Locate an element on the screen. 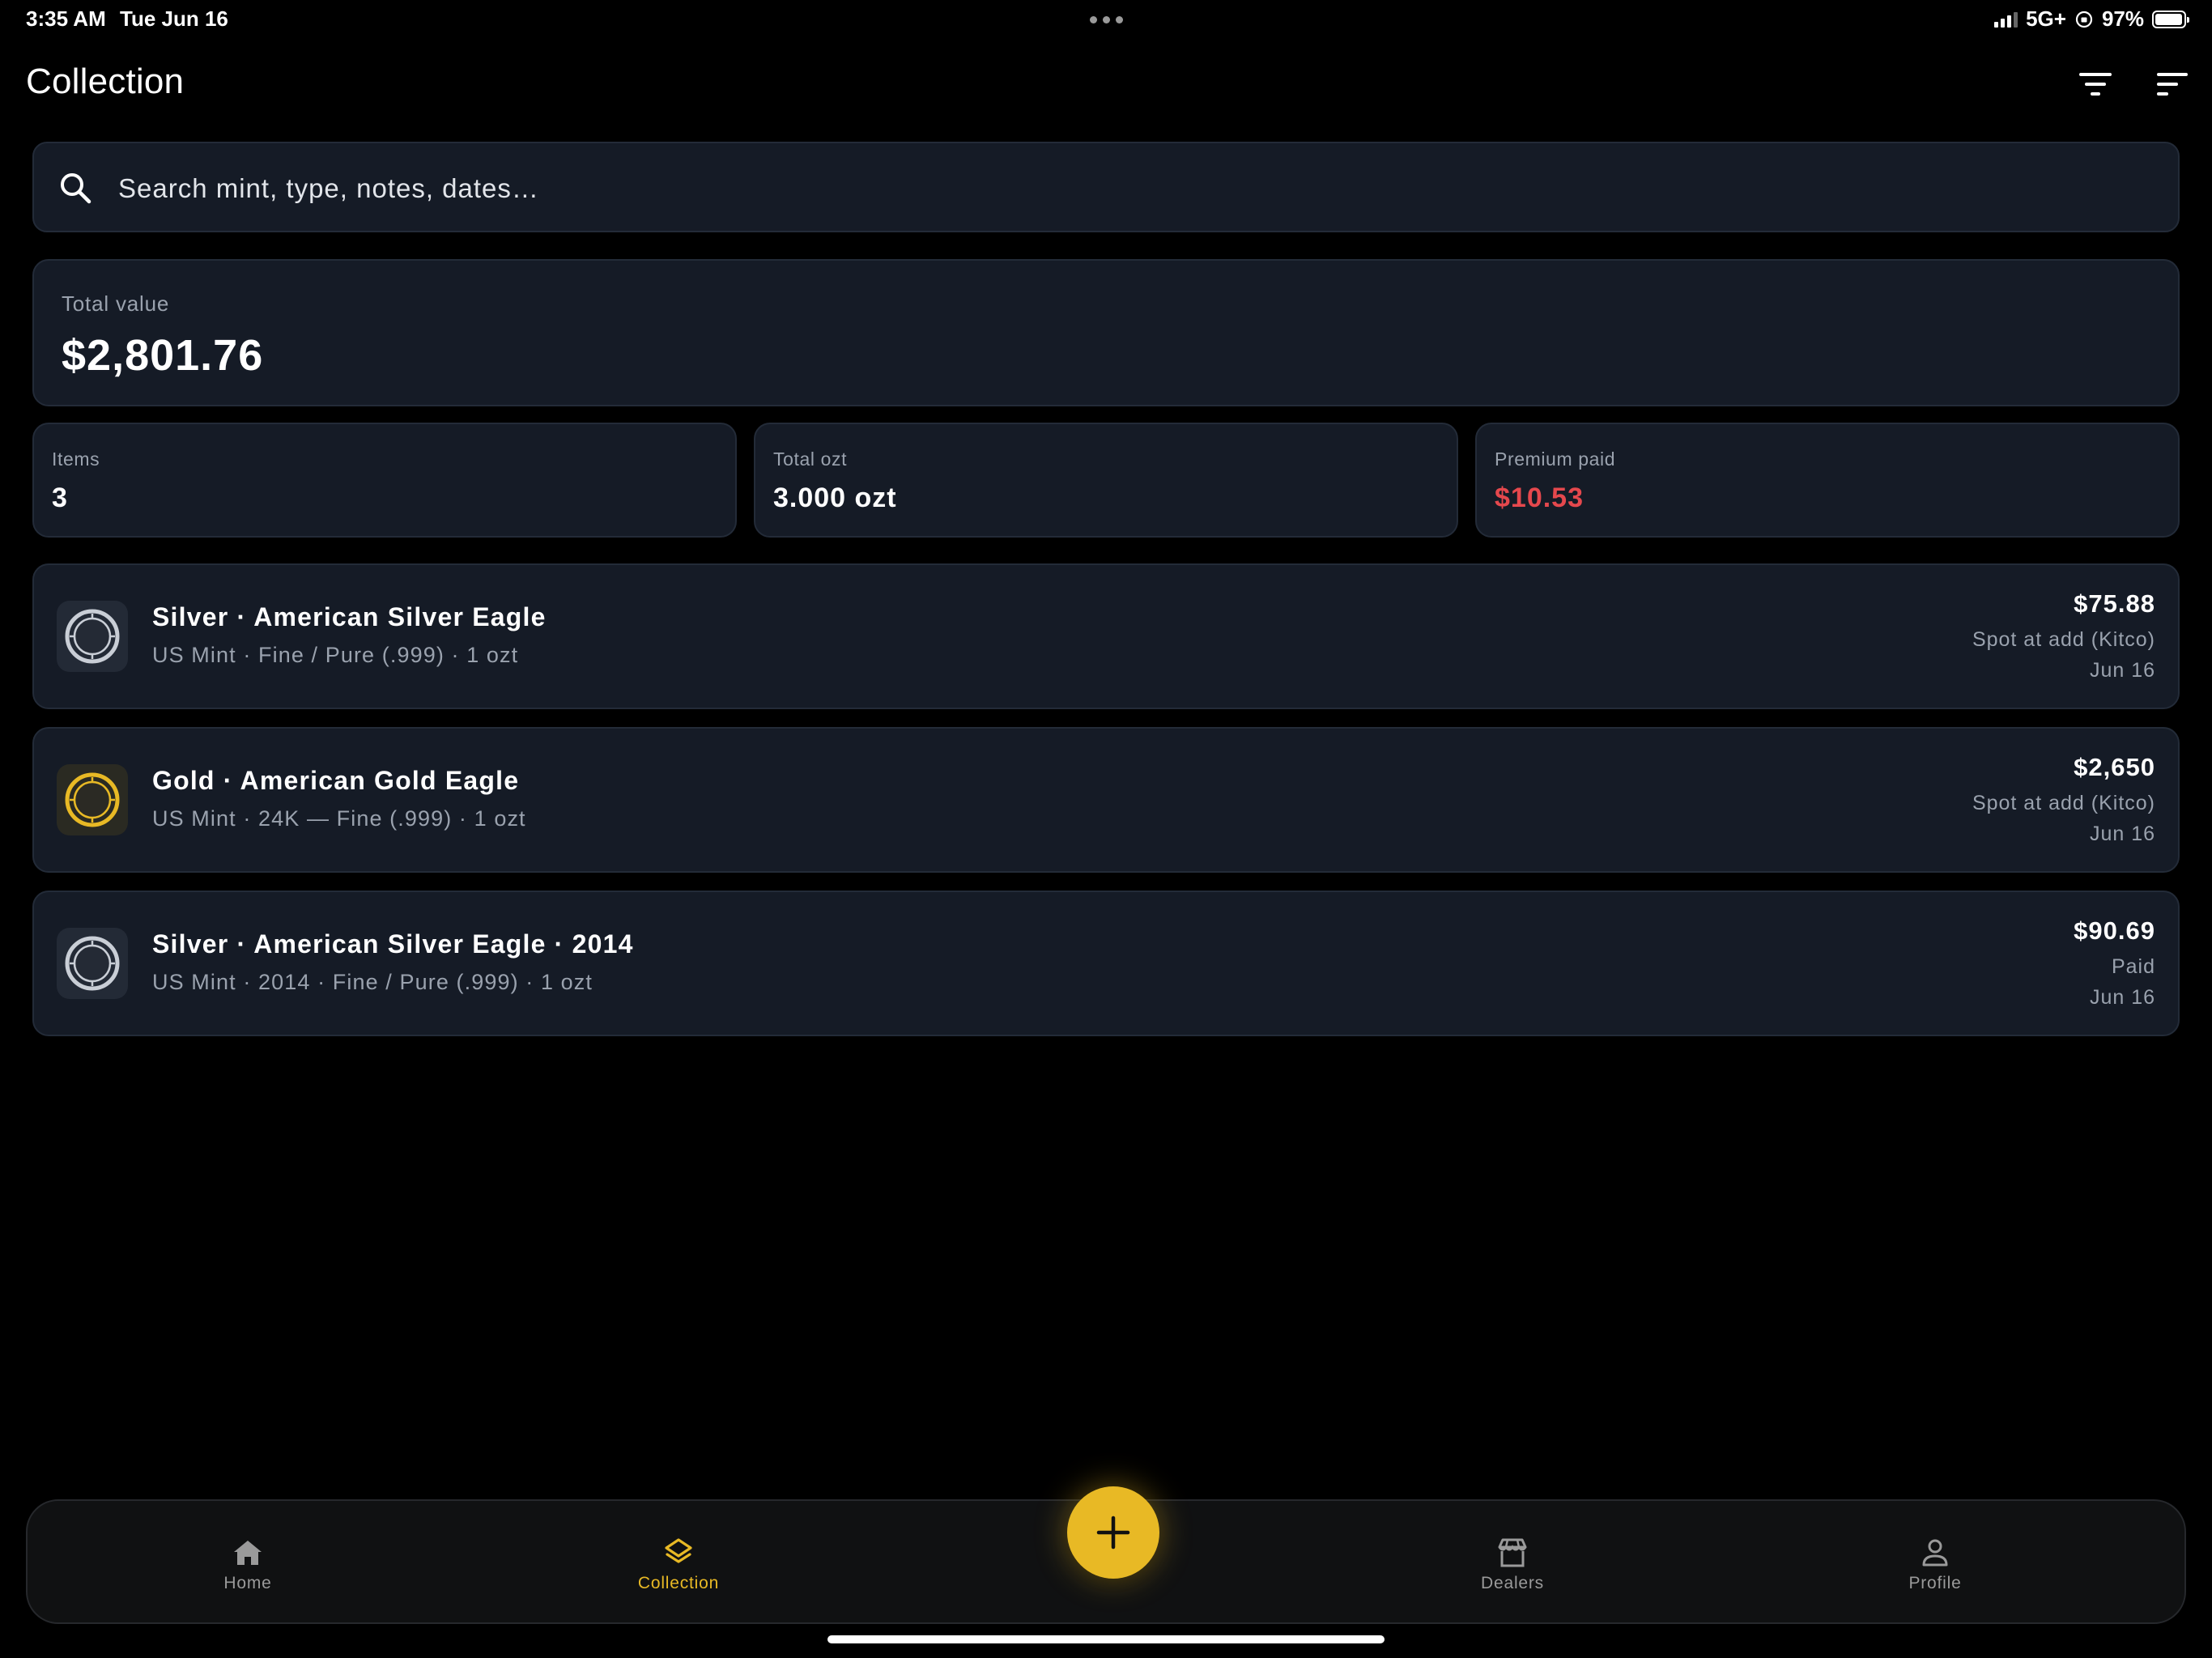 The width and height of the screenshot is (2212, 1658). home-icon is located at coordinates (248, 1553).